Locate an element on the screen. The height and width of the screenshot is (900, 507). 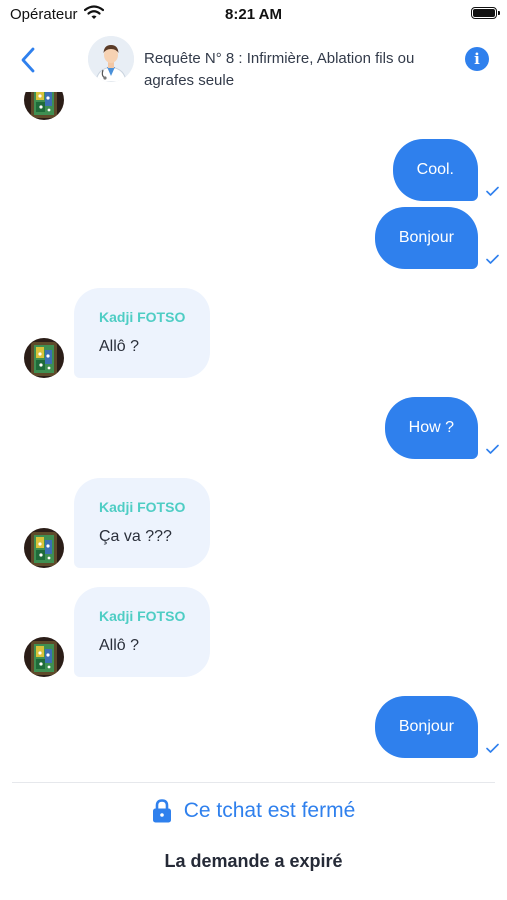
info-button: i is located at coordinates (477, 59).